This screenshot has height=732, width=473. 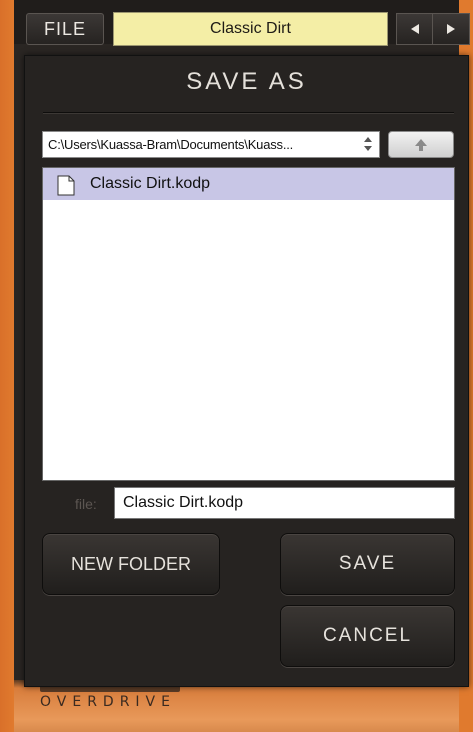 I want to click on triangle-left-icon, so click(x=414, y=29).